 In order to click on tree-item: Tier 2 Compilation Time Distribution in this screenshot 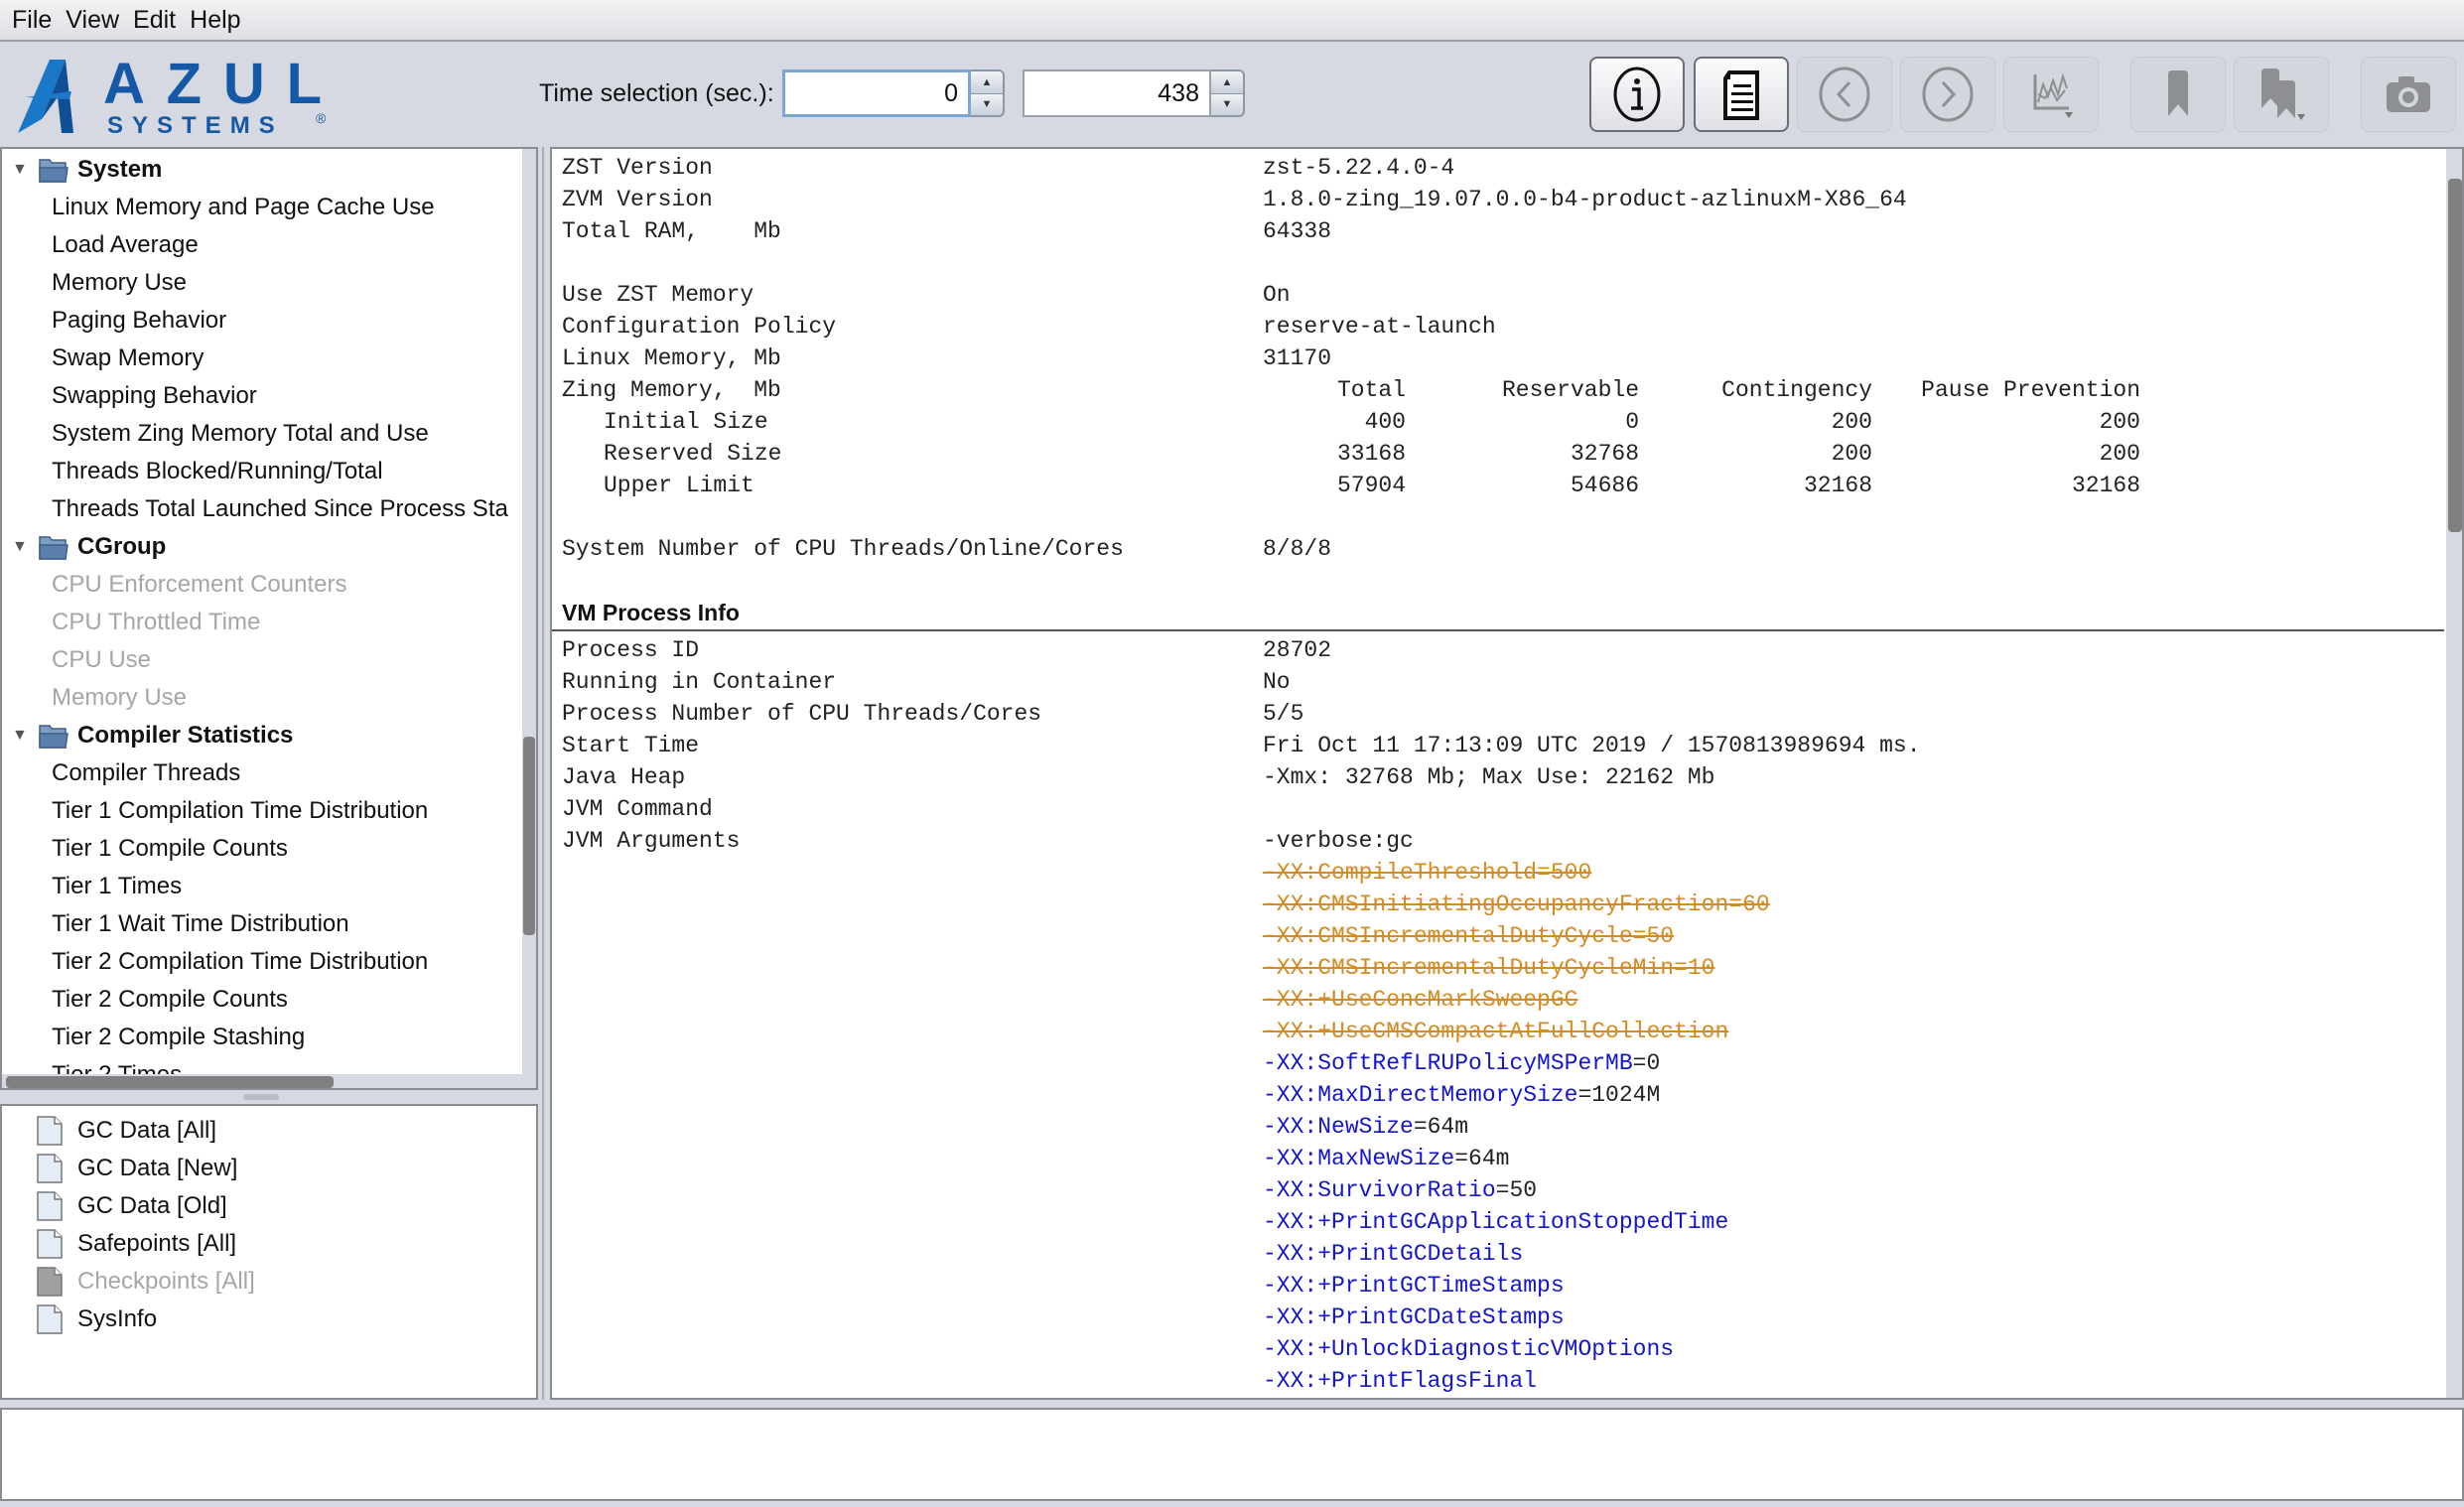, I will do `click(215, 962)`.